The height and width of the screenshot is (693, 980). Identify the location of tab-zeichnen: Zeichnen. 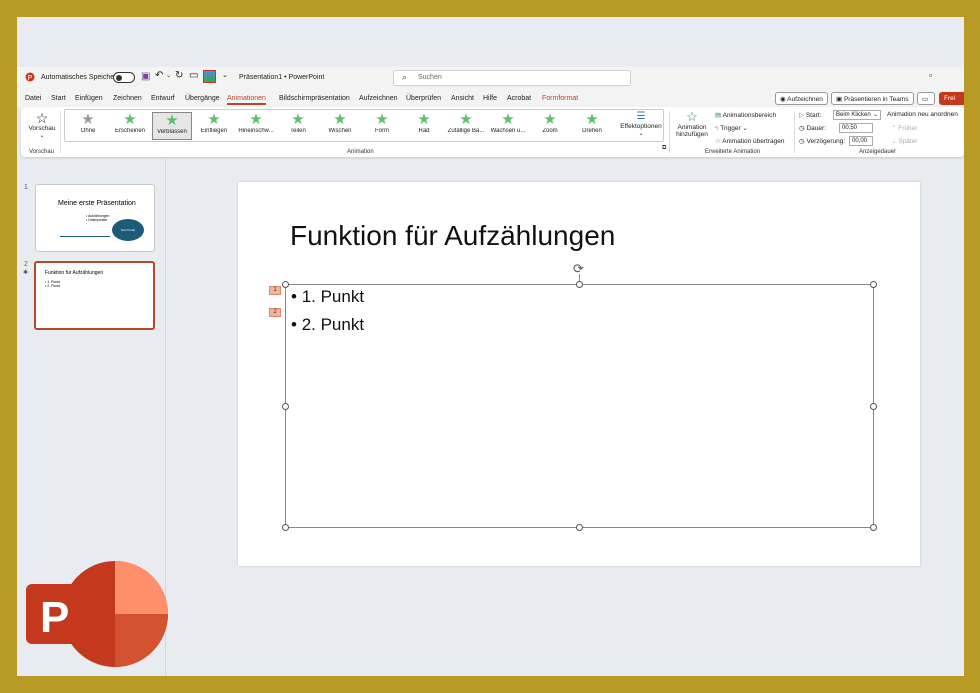
(127, 98).